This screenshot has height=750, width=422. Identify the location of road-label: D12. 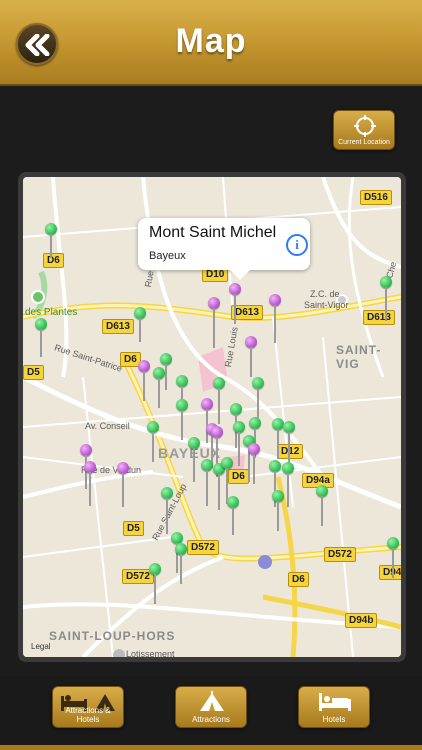
(290, 451).